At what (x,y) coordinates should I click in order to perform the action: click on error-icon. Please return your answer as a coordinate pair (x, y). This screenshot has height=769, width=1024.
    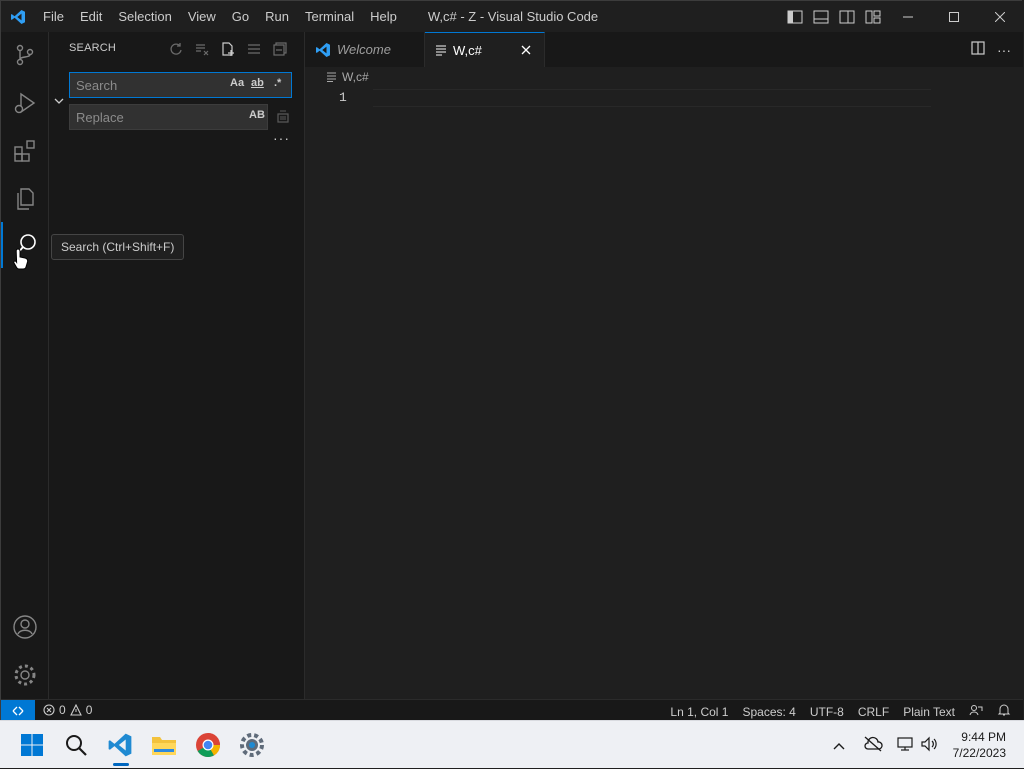
    Looking at the image, I should click on (49, 710).